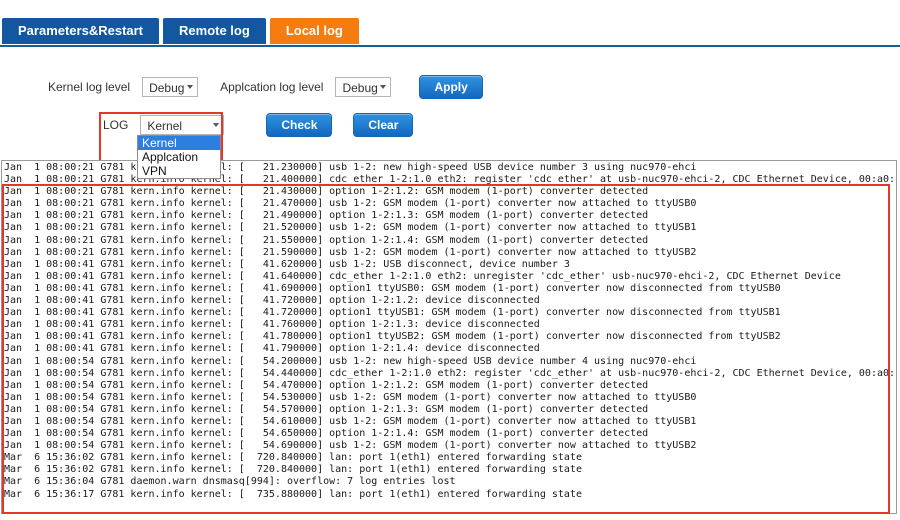  I want to click on log-source-option-kernel: Kernel, so click(179, 143).